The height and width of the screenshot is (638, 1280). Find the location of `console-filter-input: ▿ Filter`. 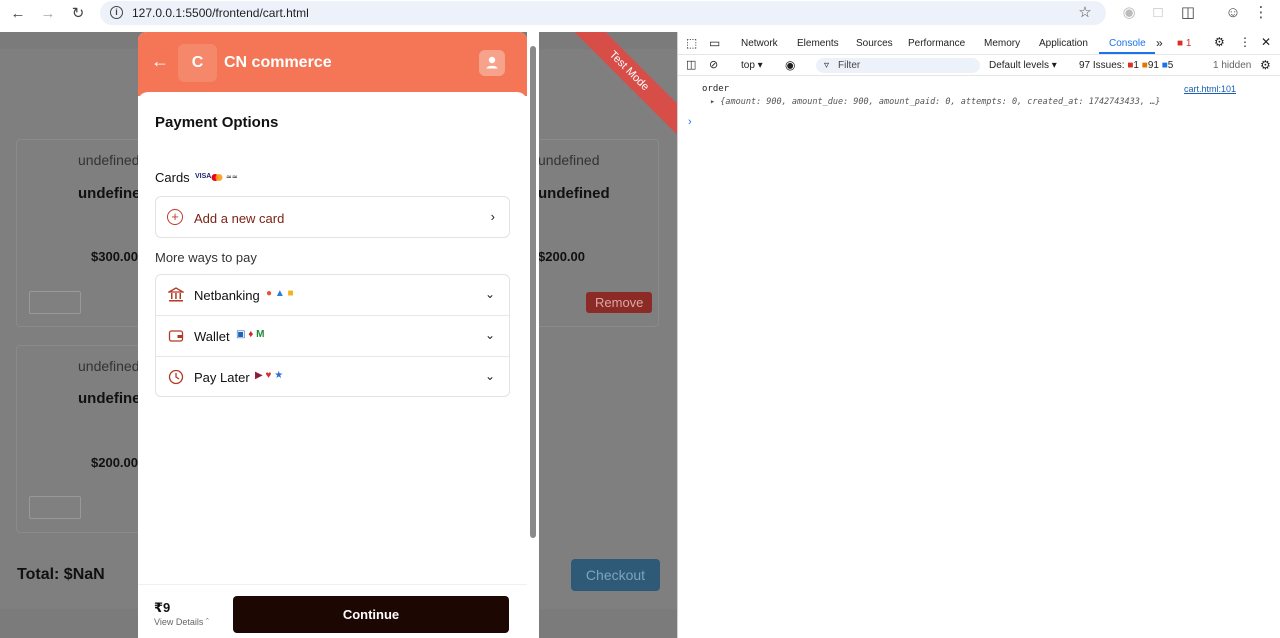

console-filter-input: ▿ Filter is located at coordinates (898, 65).